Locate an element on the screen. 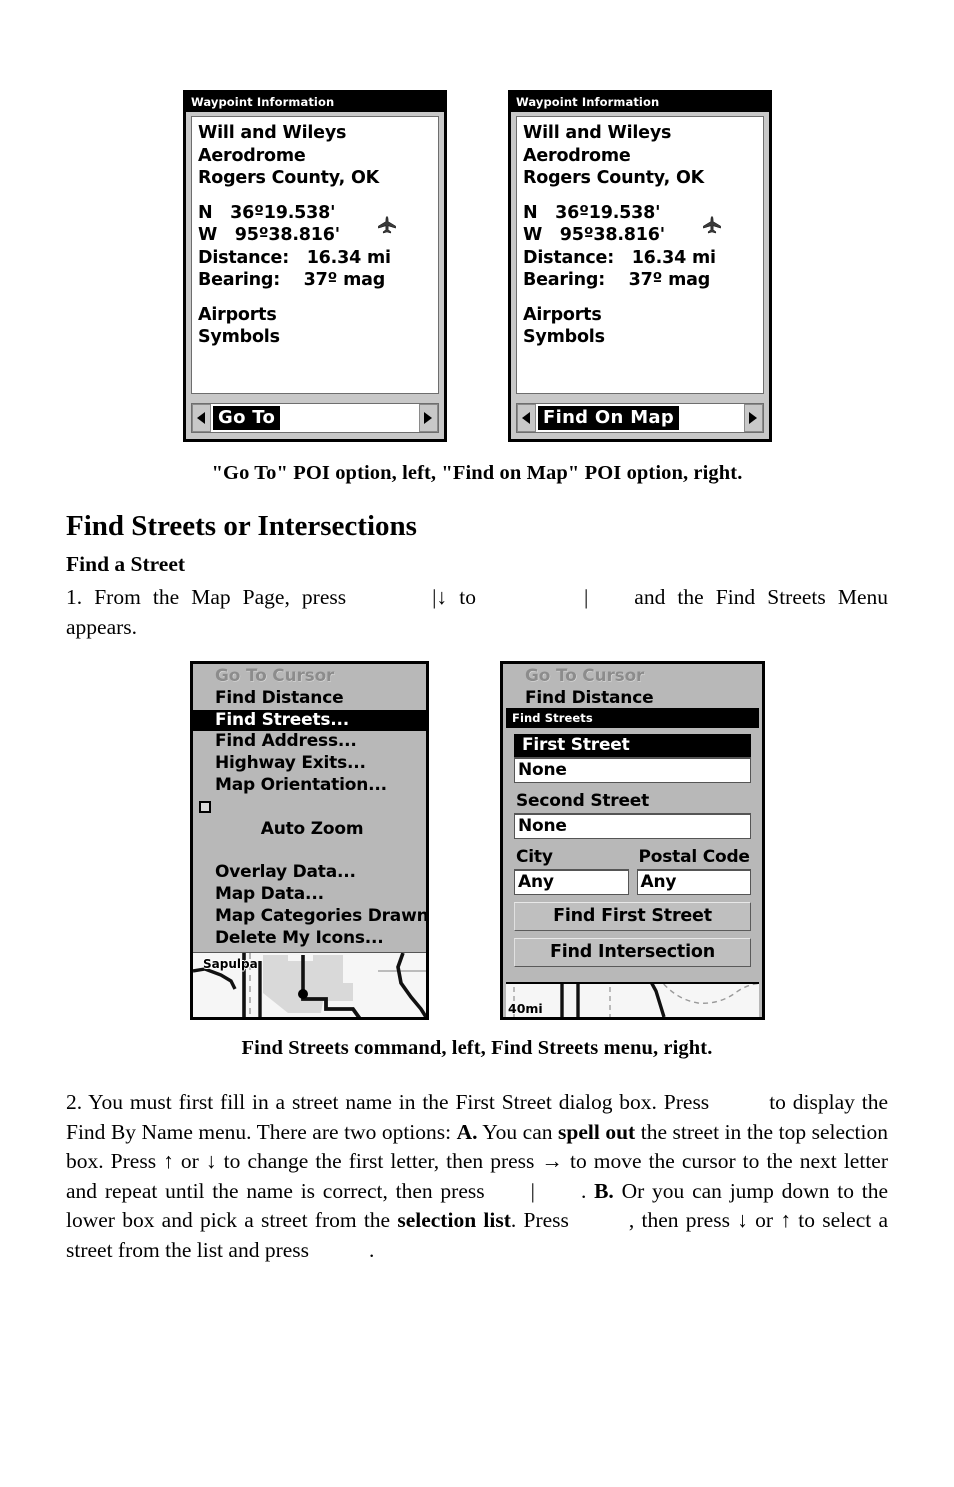 This screenshot has height=1487, width=954. city-label: City is located at coordinates (534, 857).